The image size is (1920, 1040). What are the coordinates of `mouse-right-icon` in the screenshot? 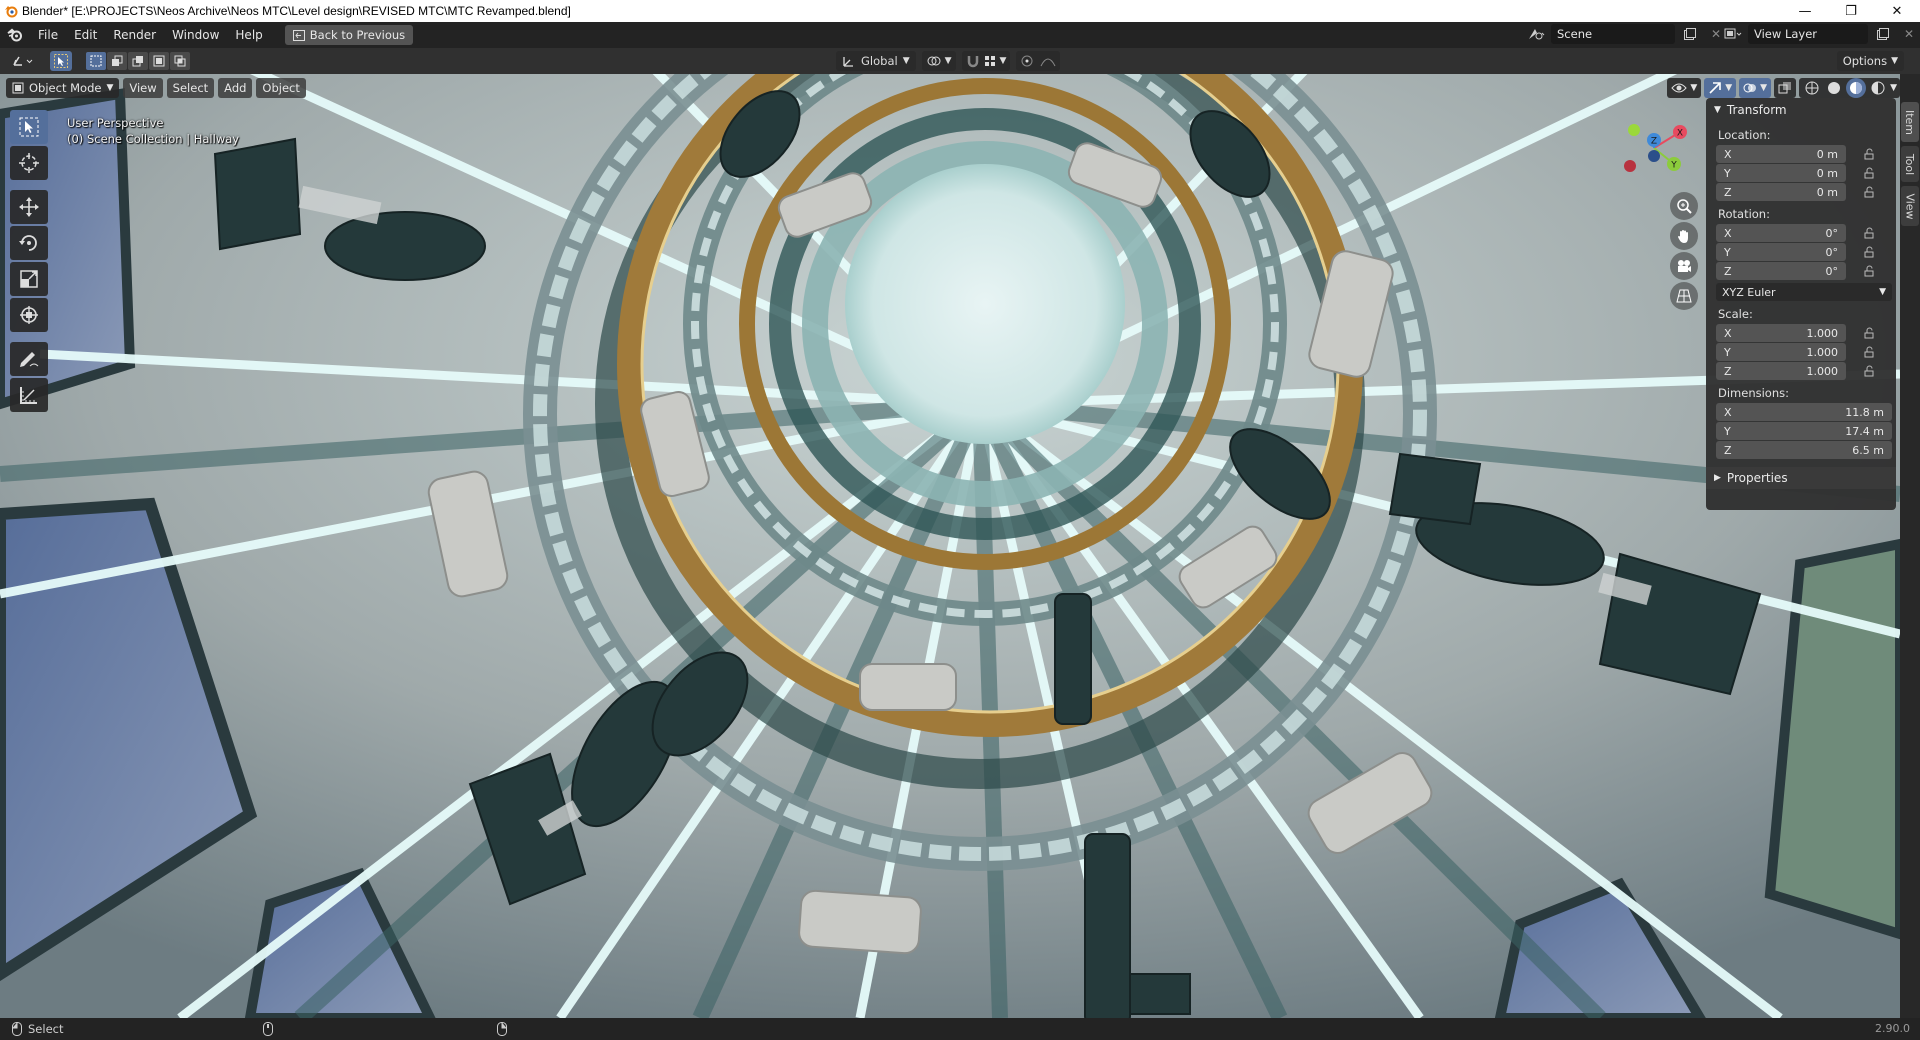 It's located at (502, 1029).